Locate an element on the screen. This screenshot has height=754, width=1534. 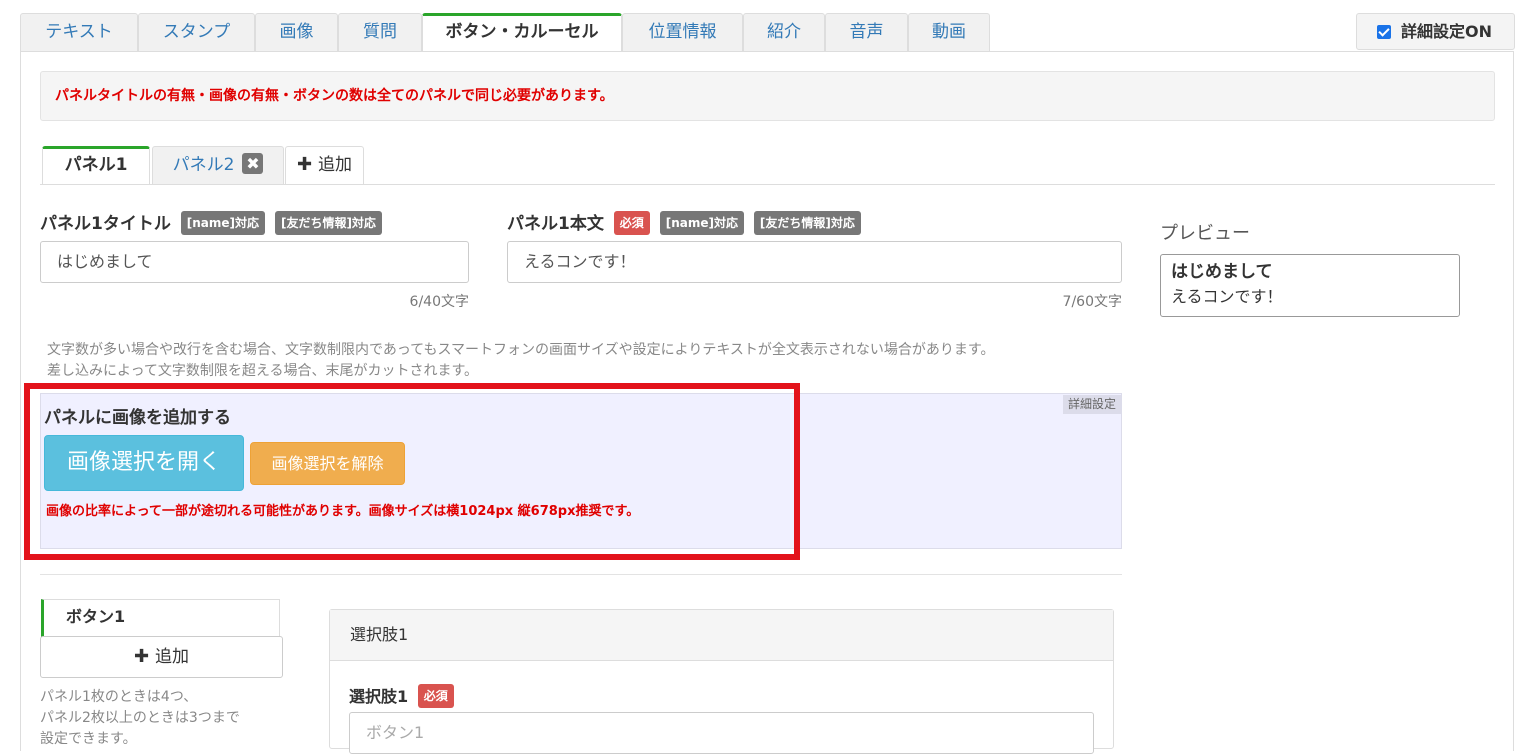
panel-body-label-row: パネル1本文 必須 [name]対応 [友だち情報]対応 is located at coordinates (684, 222).